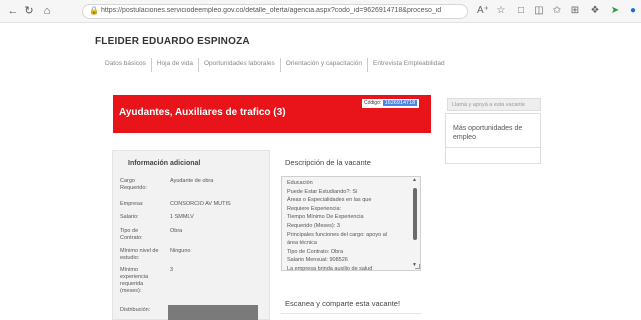 The height and width of the screenshot is (320, 641). Describe the element at coordinates (134, 280) in the screenshot. I see `info-label-experiencia: Mínimo experiencia requerida (meses):` at that location.